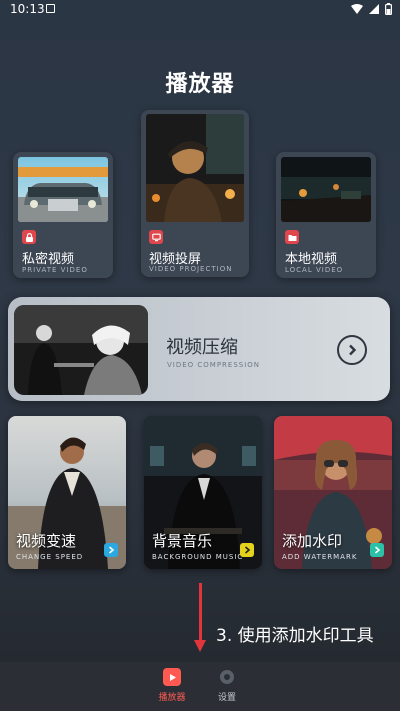  What do you see at coordinates (203, 492) in the screenshot?
I see `background-music-card: 背景音乐 BACKGROUND MUSIC` at bounding box center [203, 492].